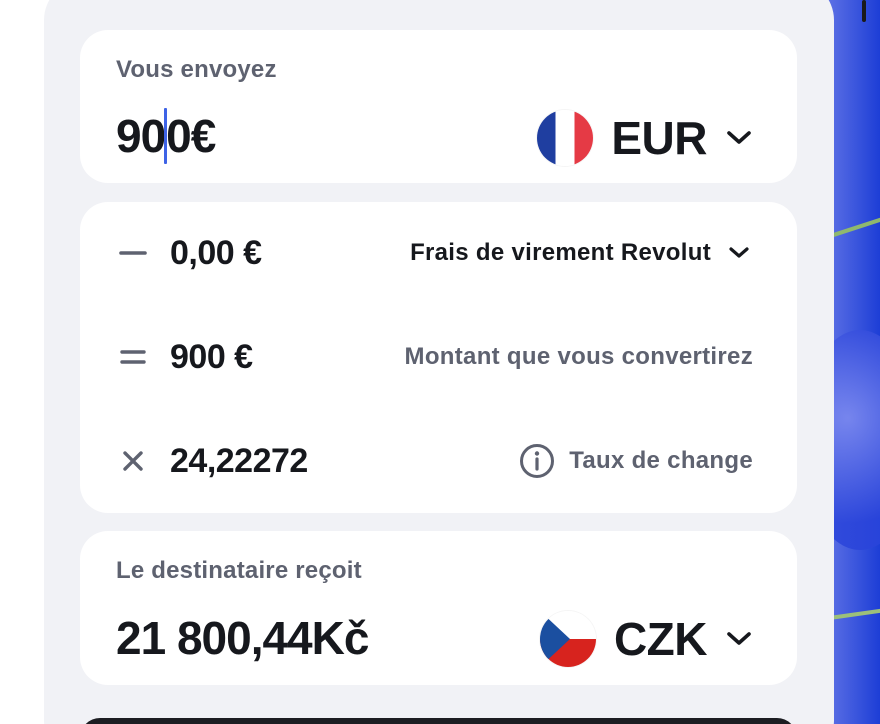  Describe the element at coordinates (659, 138) in the screenshot. I see `send-currency-code: EUR` at that location.